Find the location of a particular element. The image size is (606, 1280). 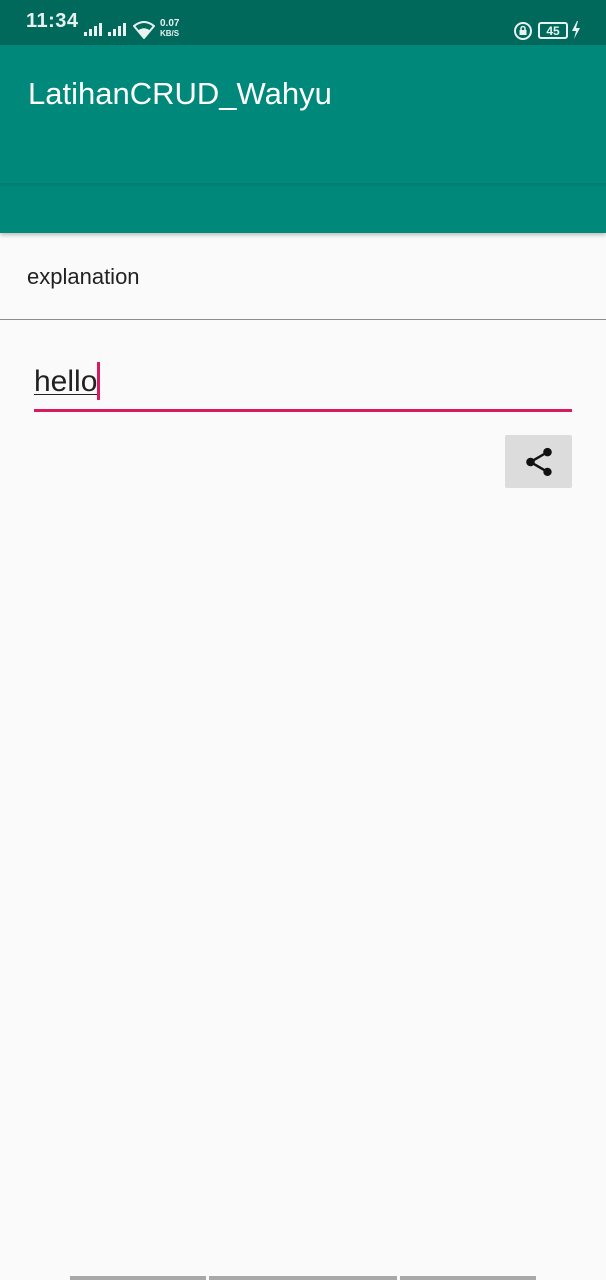

text-input-field: hello is located at coordinates (303, 387).